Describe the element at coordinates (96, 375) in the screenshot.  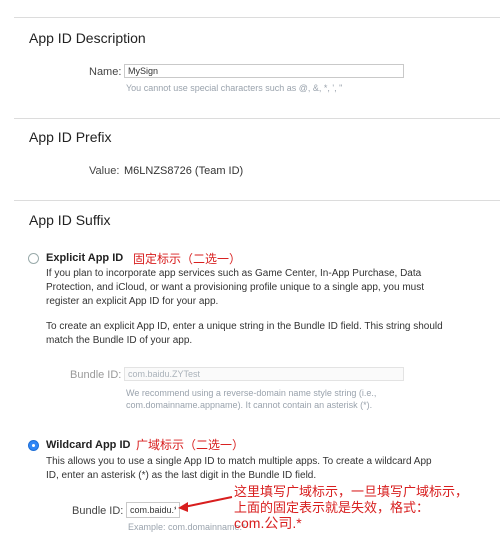
I see `explicit-bundle-label: Bundle ID:` at that location.